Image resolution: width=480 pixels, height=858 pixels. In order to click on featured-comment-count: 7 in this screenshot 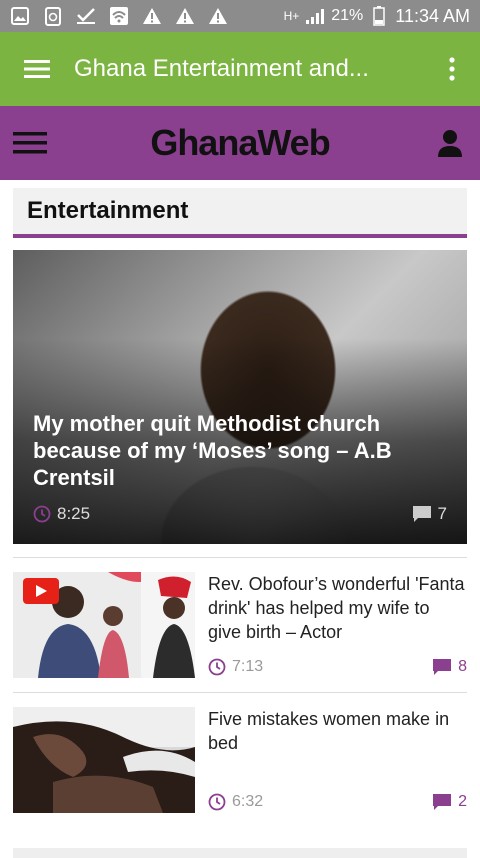, I will do `click(442, 513)`.